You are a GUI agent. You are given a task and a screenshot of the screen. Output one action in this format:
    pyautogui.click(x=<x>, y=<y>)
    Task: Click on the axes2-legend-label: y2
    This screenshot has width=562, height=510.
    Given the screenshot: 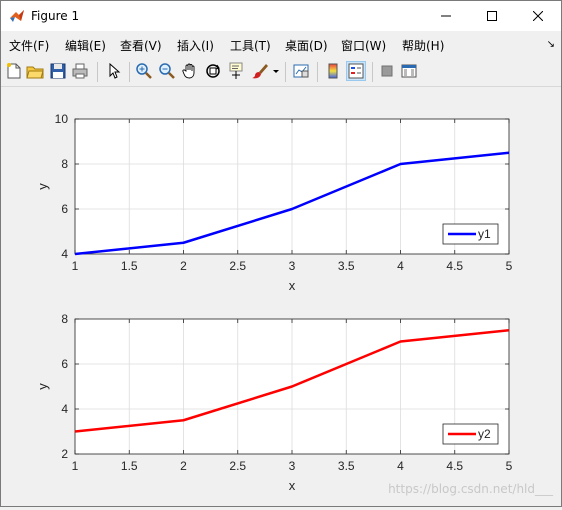 What is the action you would take?
    pyautogui.click(x=484, y=434)
    